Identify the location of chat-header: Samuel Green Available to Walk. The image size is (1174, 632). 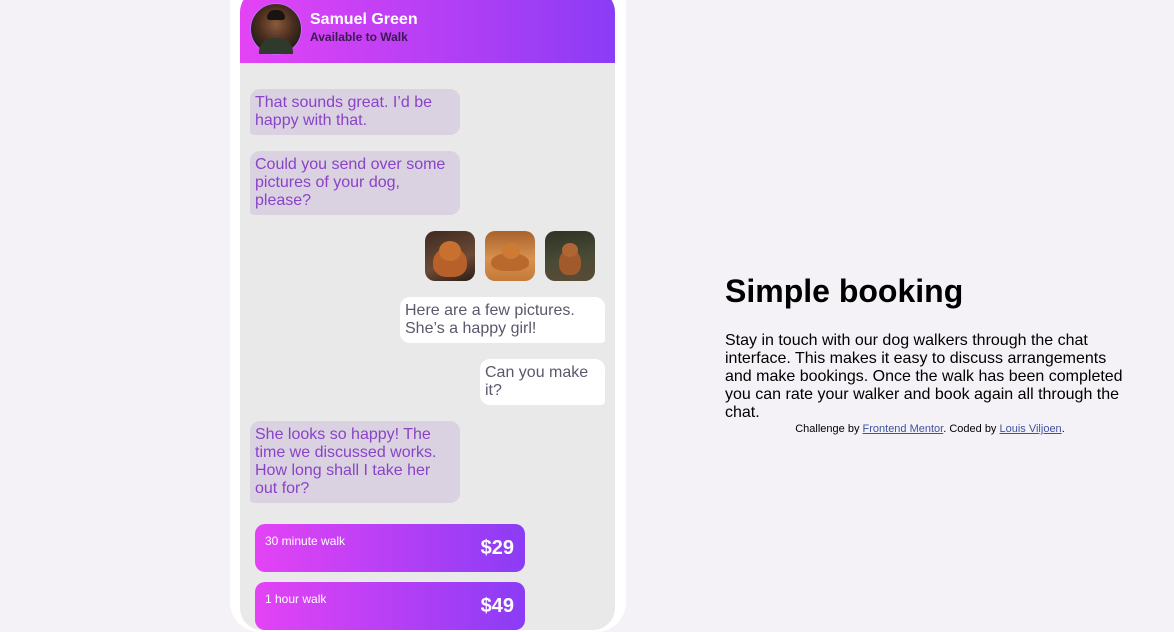
(427, 31).